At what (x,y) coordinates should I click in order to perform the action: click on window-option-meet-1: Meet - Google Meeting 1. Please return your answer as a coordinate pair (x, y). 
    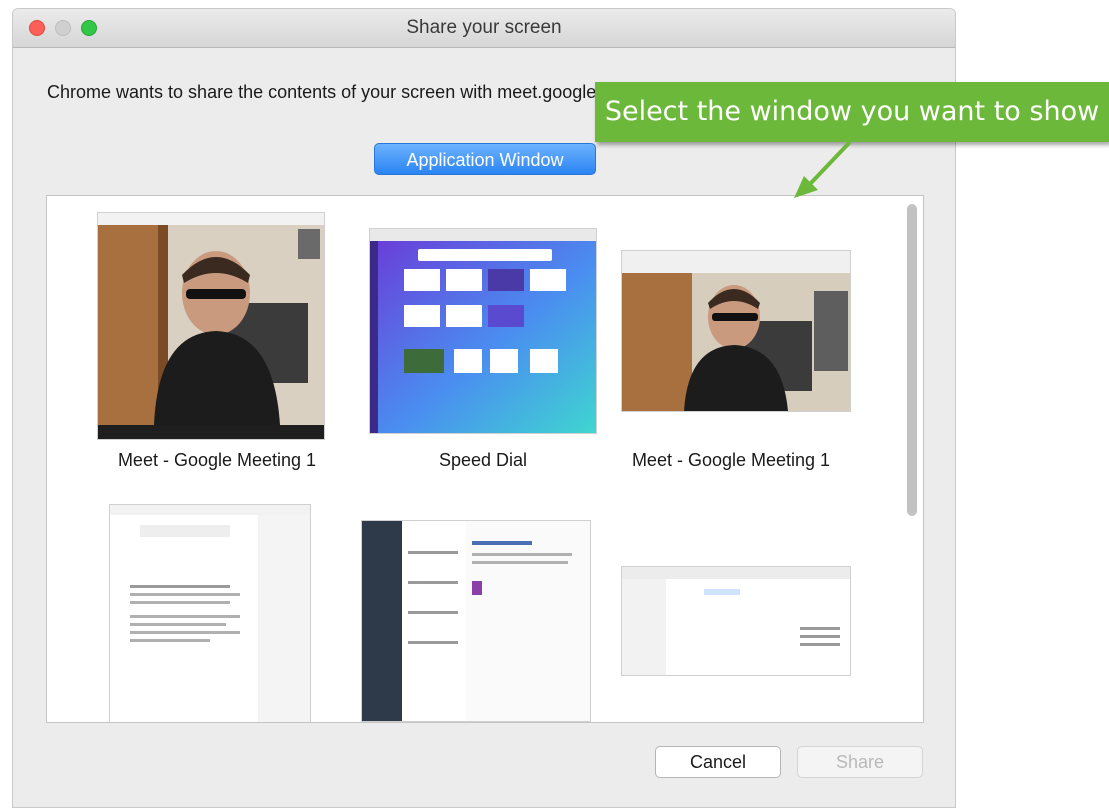
    Looking at the image, I should click on (217, 342).